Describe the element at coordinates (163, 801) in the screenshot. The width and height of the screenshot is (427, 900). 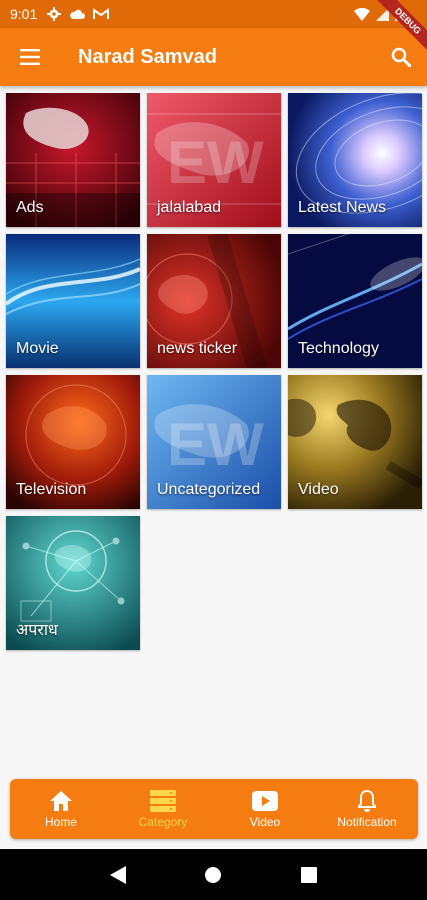
I see `category-icon` at that location.